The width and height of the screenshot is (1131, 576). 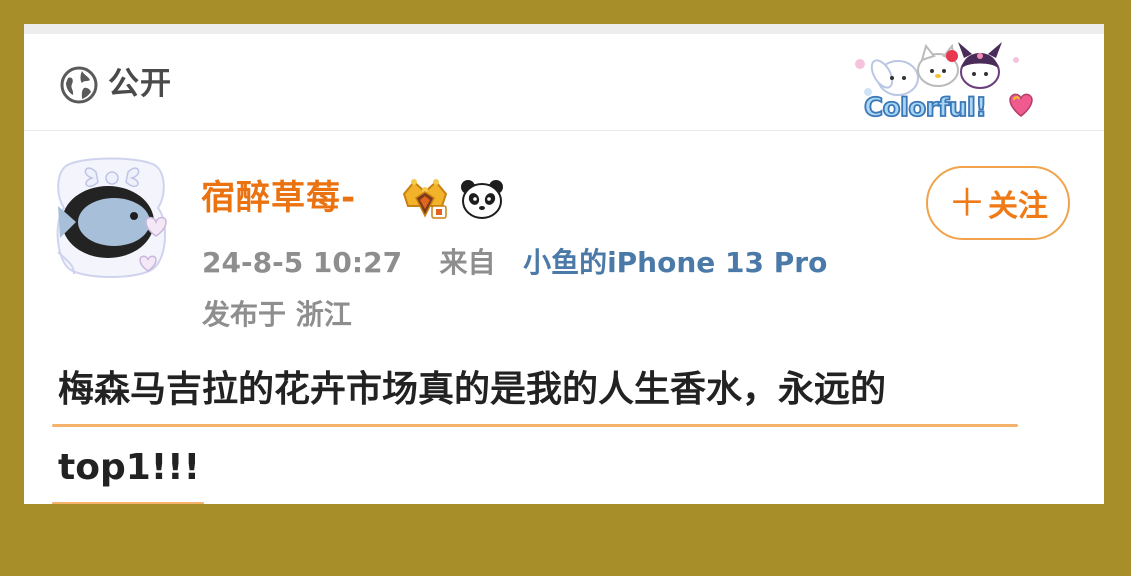 What do you see at coordinates (514, 263) in the screenshot?
I see `post-meta: 24-8-5 10:27 来自 小鱼的iPhone 13 Pro` at bounding box center [514, 263].